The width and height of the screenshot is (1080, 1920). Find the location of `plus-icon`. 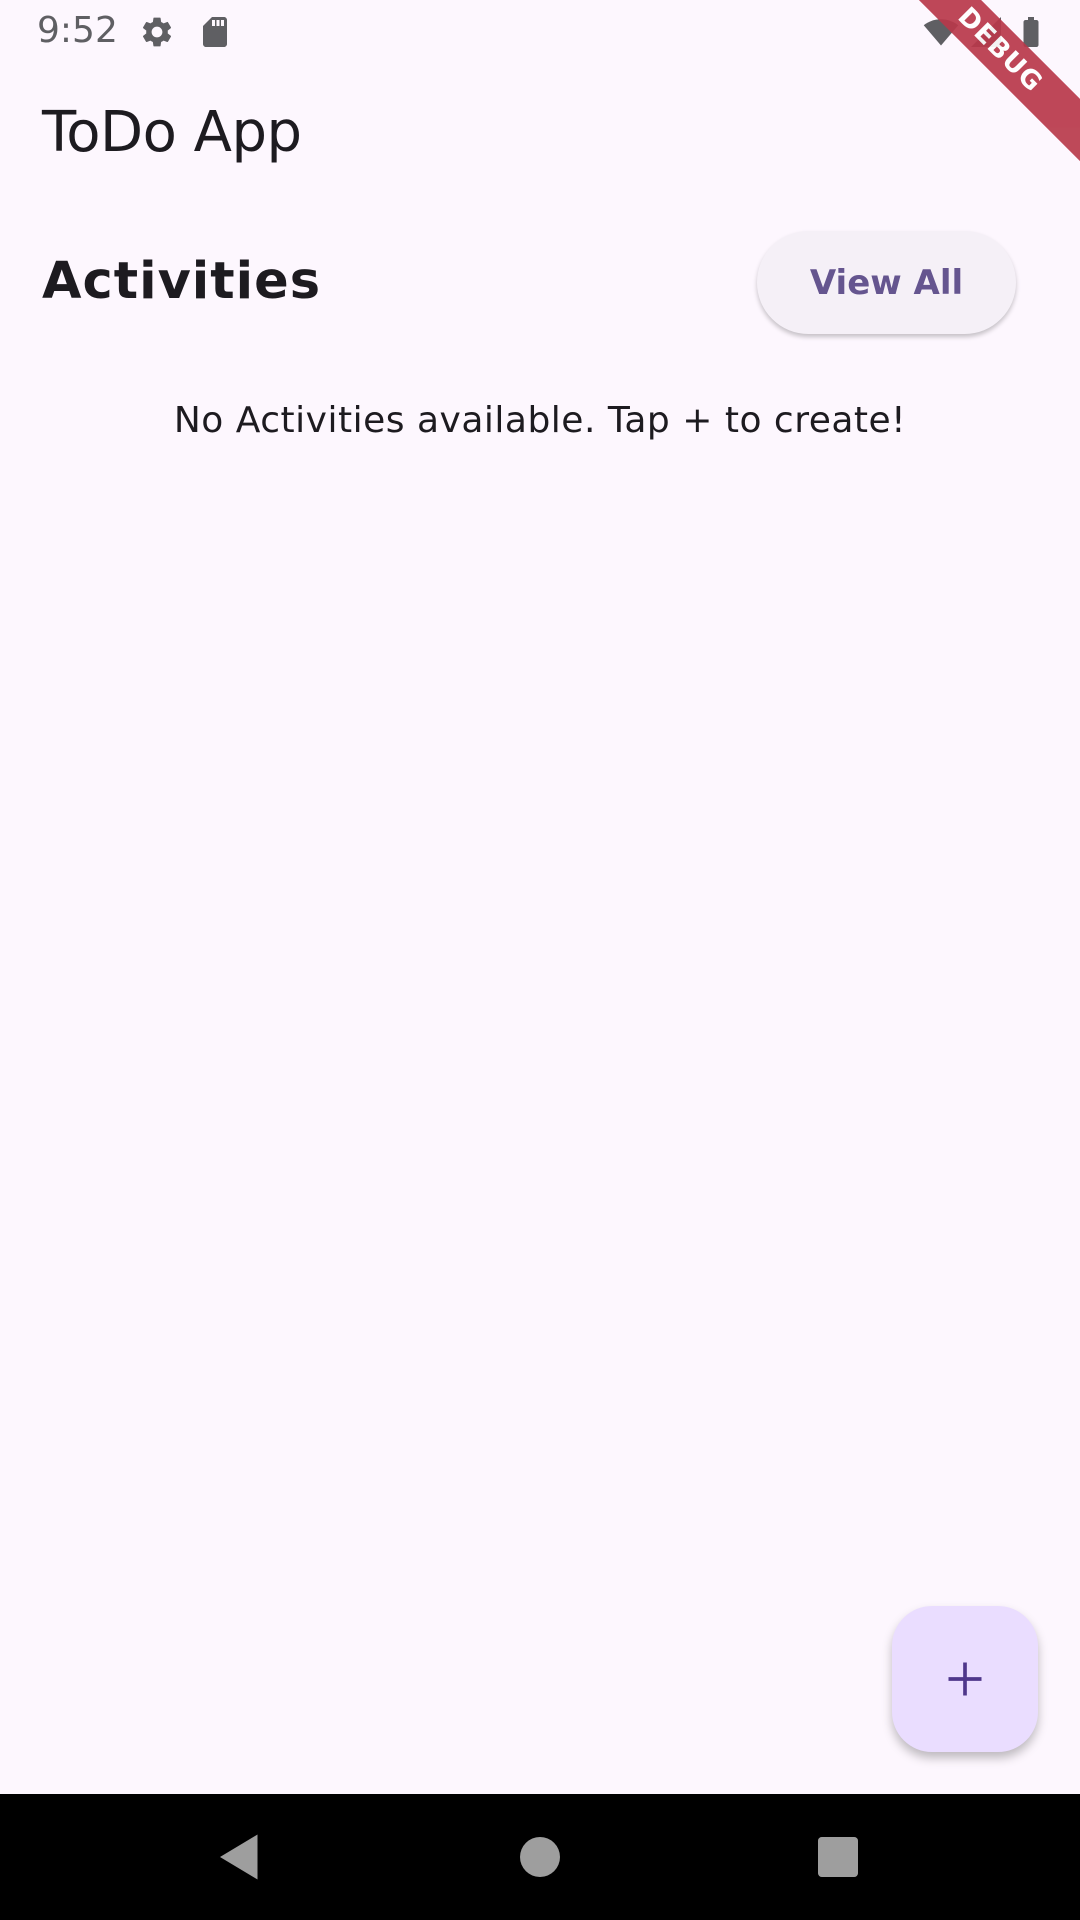

plus-icon is located at coordinates (965, 1679).